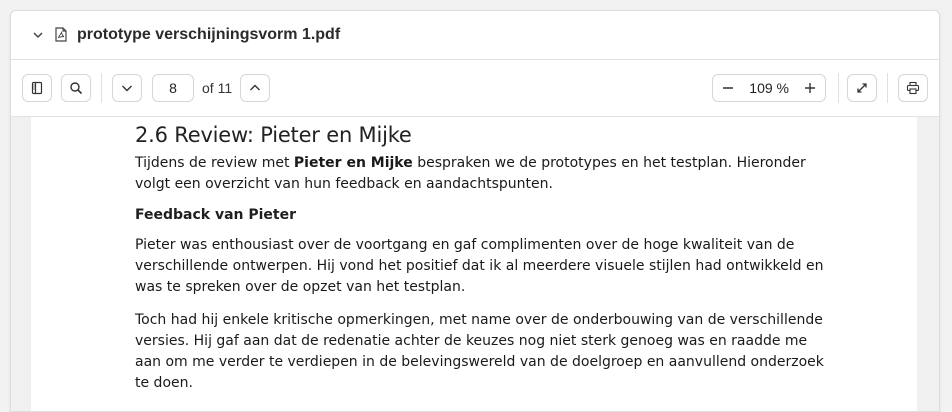 The image size is (952, 412). I want to click on minus-icon, so click(728, 88).